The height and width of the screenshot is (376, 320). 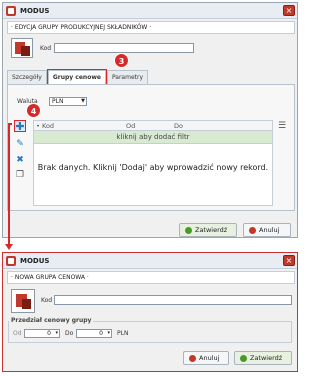 I want to click on tab-grupy-cenowe: Grupy cenowe, so click(x=76, y=77).